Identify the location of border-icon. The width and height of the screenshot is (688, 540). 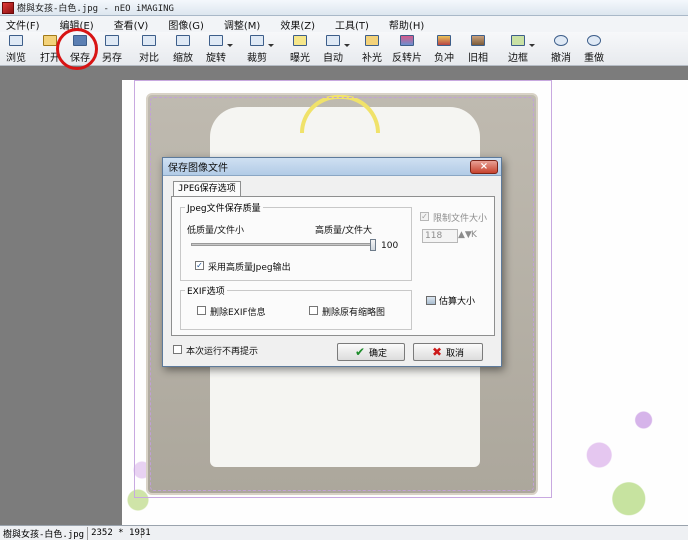
(518, 40).